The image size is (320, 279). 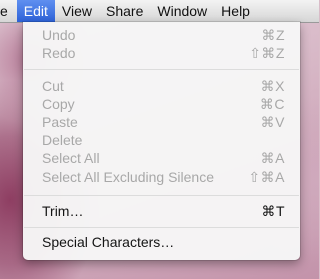 What do you see at coordinates (273, 211) in the screenshot?
I see `menu-item-shortcut: ⌘T` at bounding box center [273, 211].